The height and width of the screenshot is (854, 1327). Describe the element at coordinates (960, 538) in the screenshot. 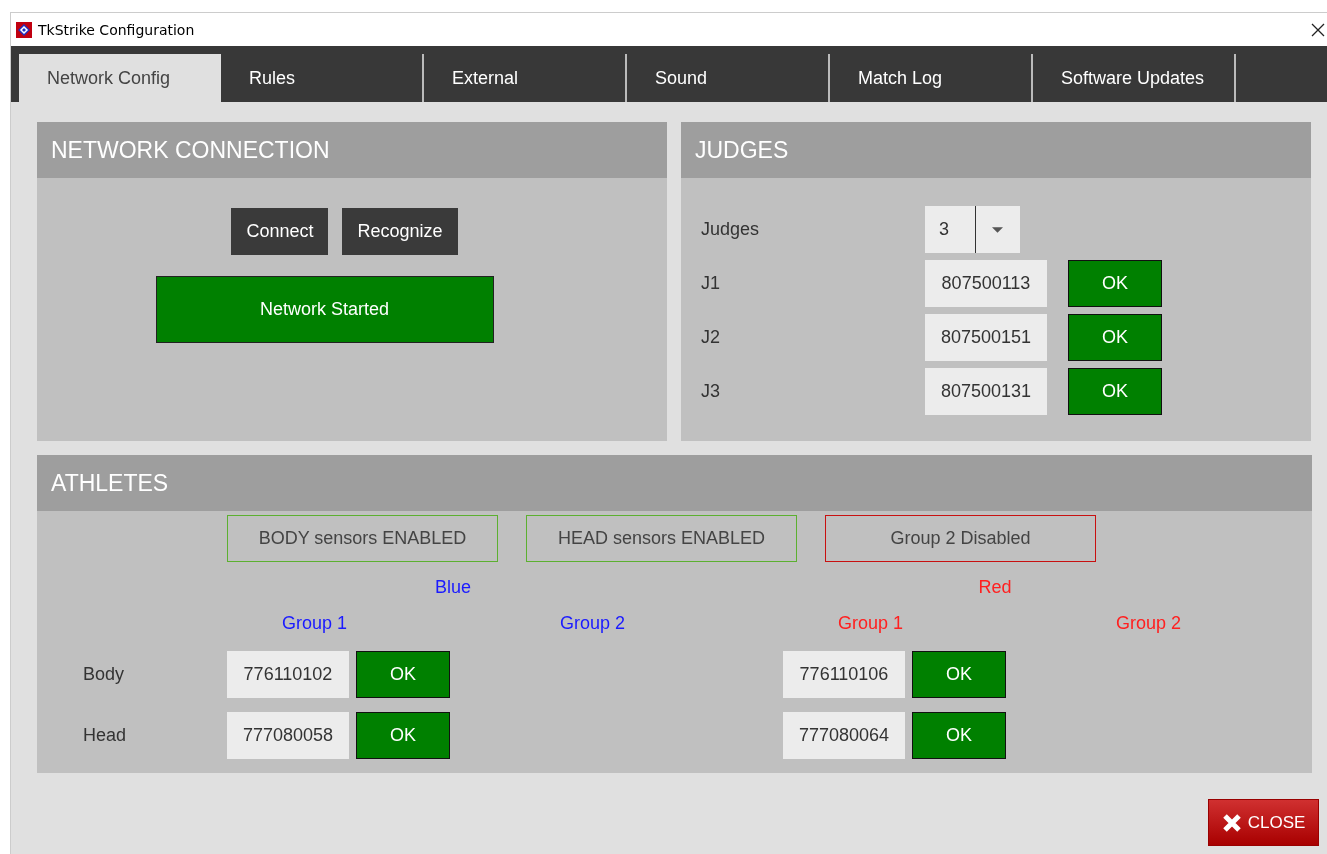

I see `sensor-state-box: Group 2 Disabled` at that location.